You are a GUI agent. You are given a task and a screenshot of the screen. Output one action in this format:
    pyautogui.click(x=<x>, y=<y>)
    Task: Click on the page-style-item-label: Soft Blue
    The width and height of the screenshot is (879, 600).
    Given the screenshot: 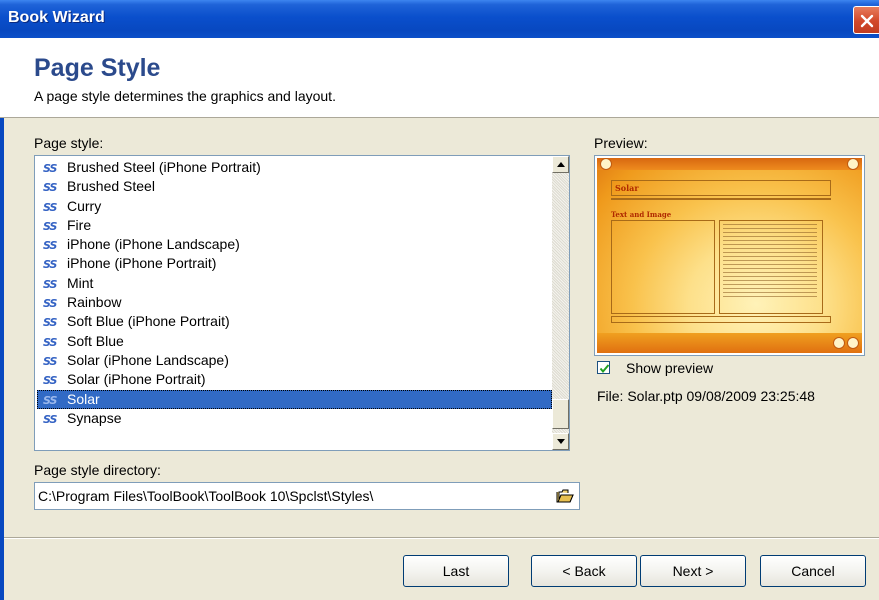 What is the action you would take?
    pyautogui.click(x=95, y=340)
    